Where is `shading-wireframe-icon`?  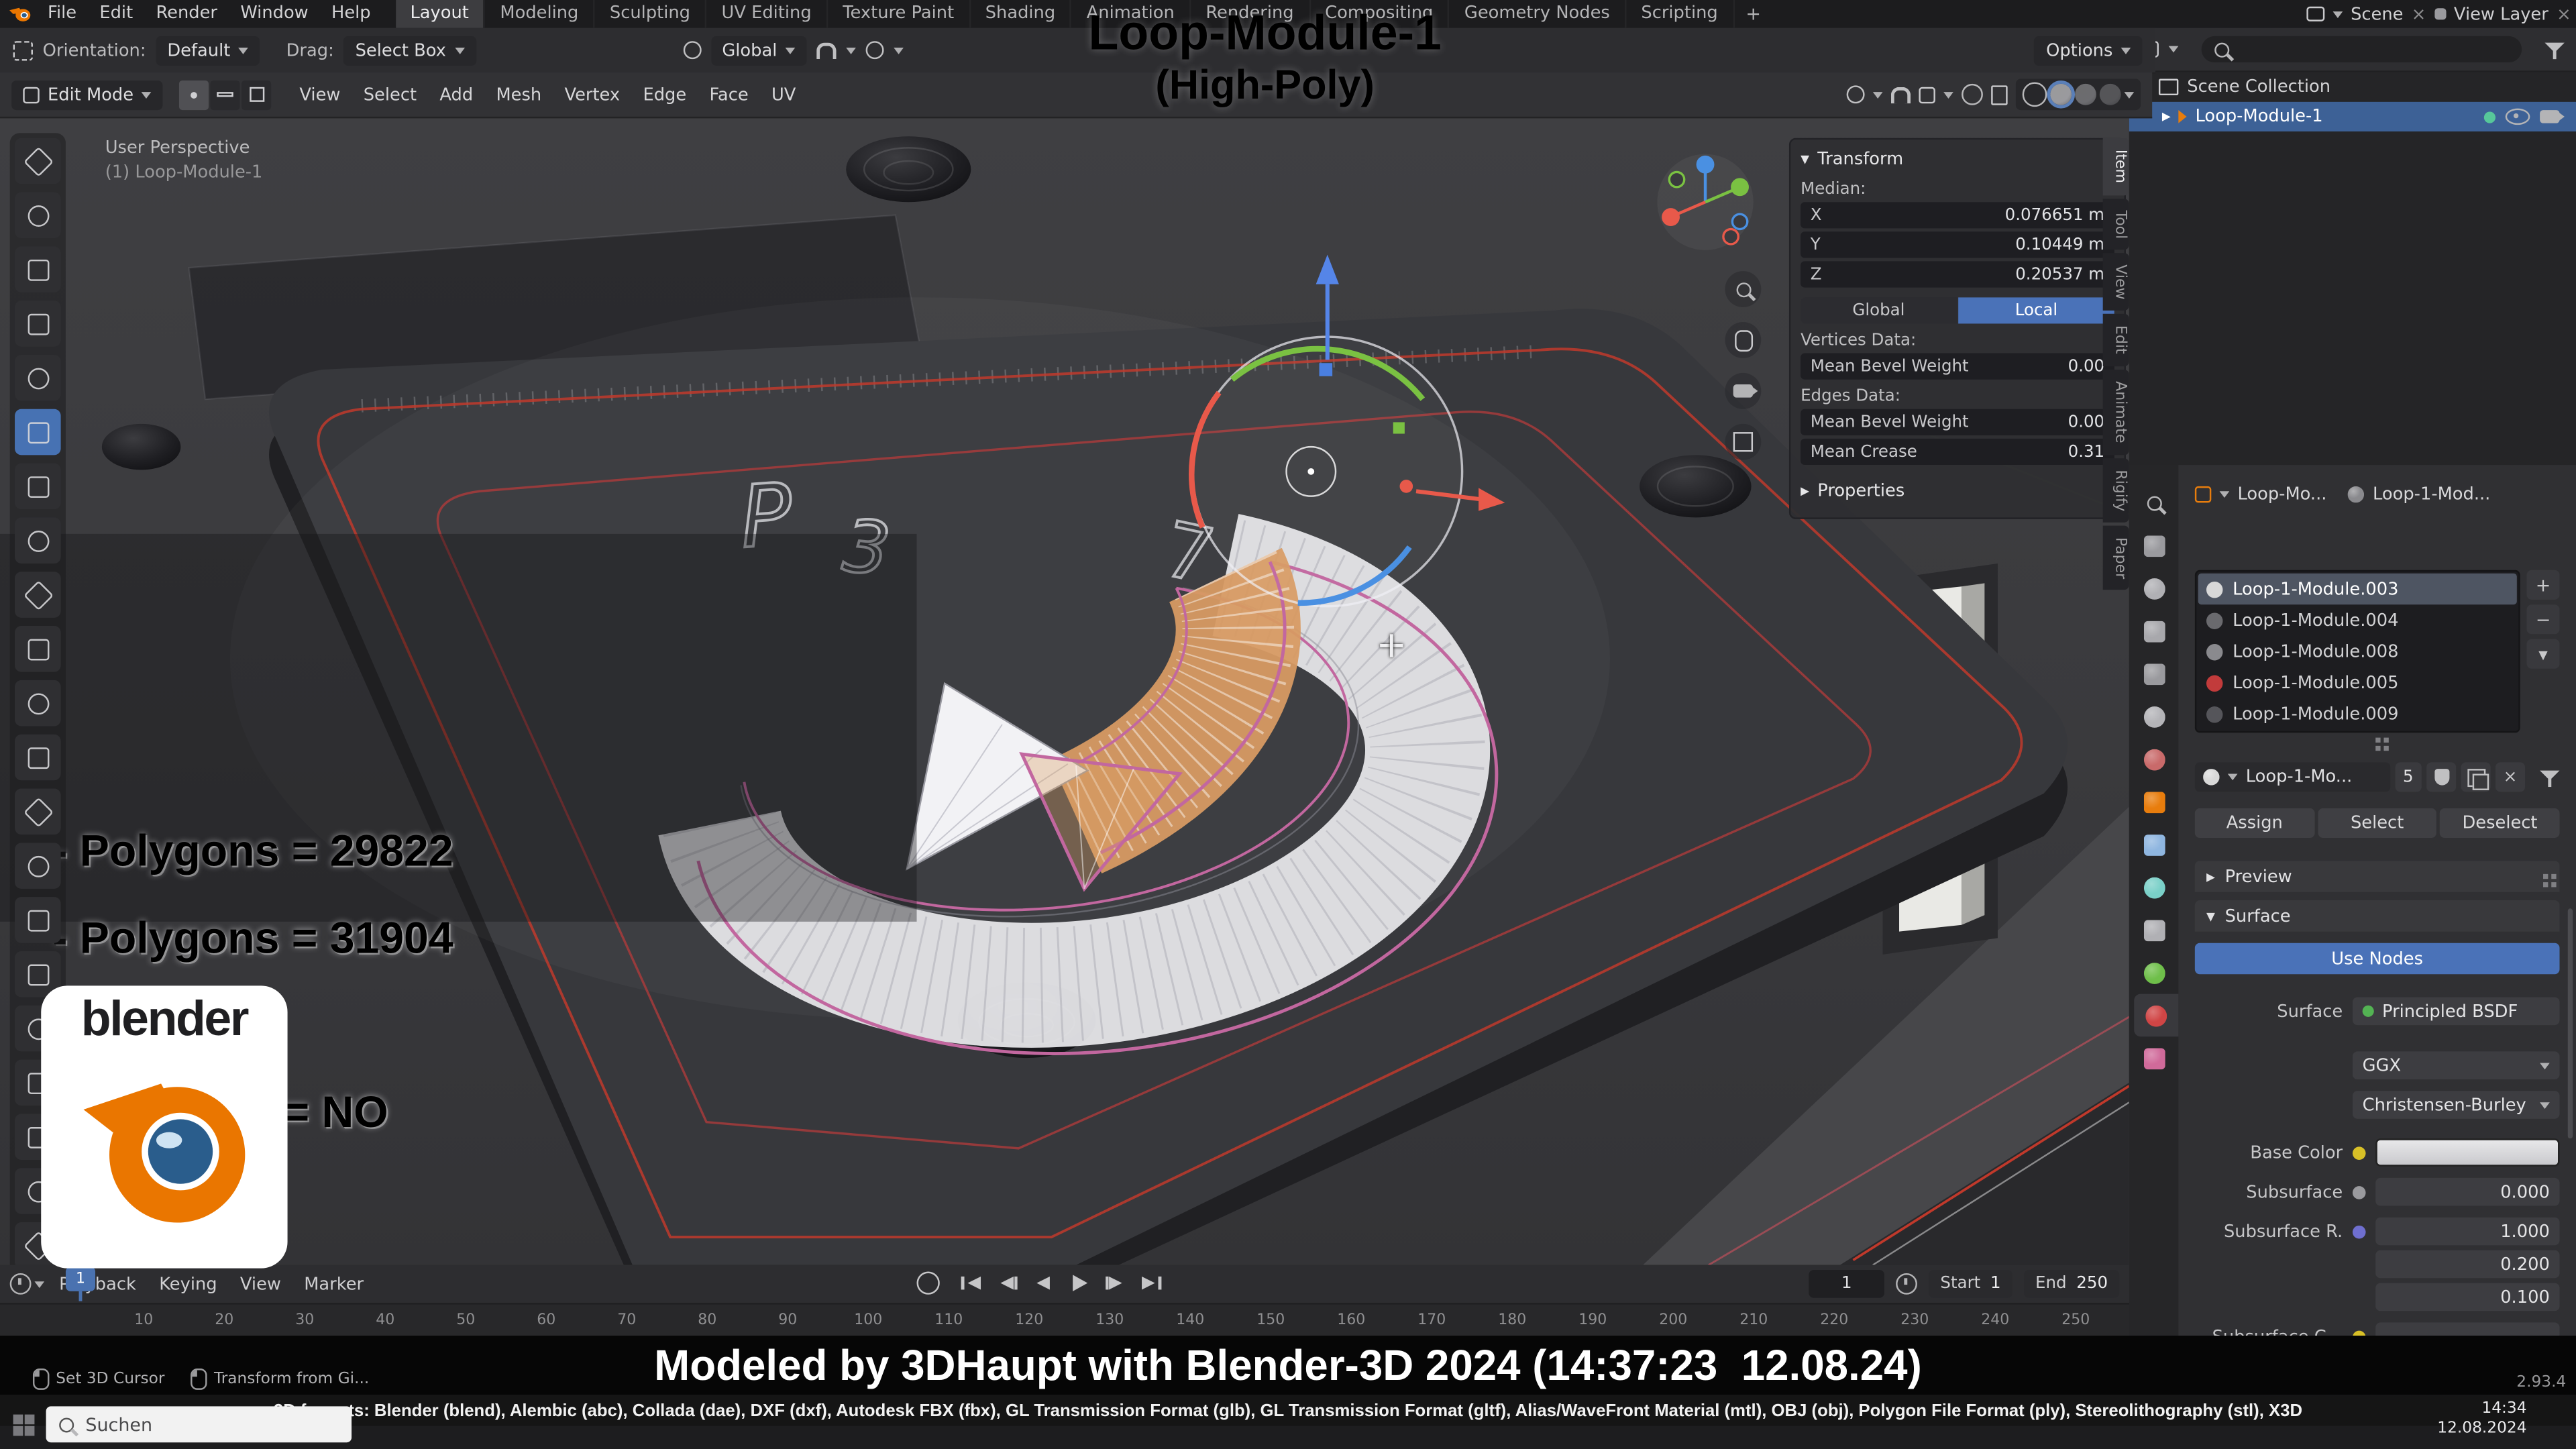
shading-wireframe-icon is located at coordinates (2034, 94).